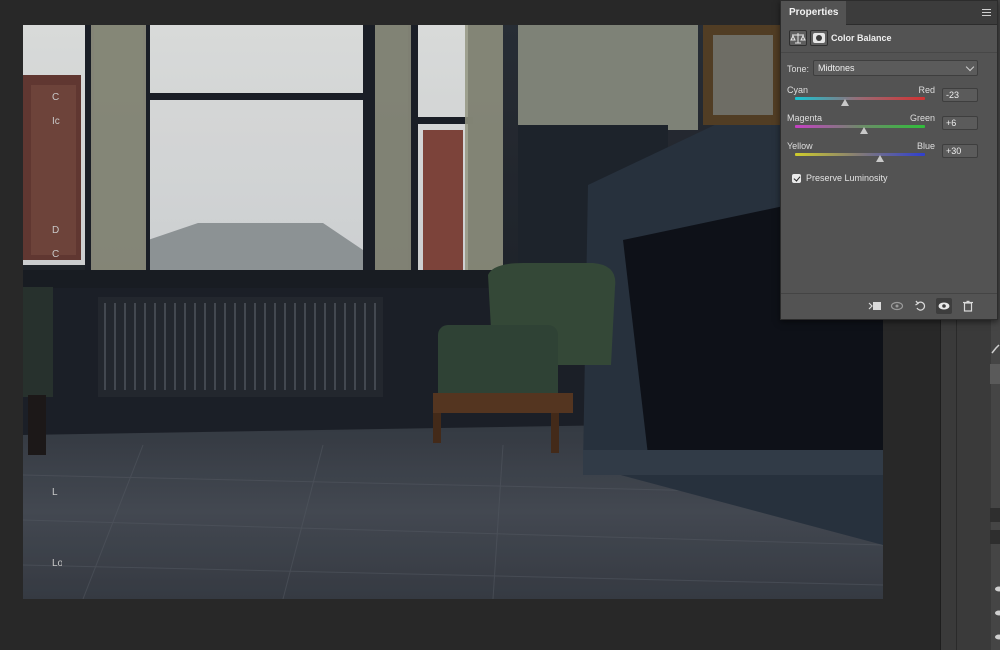 This screenshot has height=650, width=1000. I want to click on slider-magenta-green: Magenta Green +6, so click(890, 127).